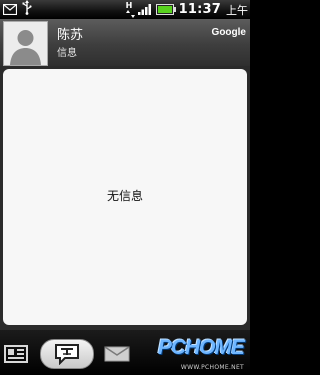 This screenshot has height=375, width=320. Describe the element at coordinates (145, 9) in the screenshot. I see `signal-icon` at that location.